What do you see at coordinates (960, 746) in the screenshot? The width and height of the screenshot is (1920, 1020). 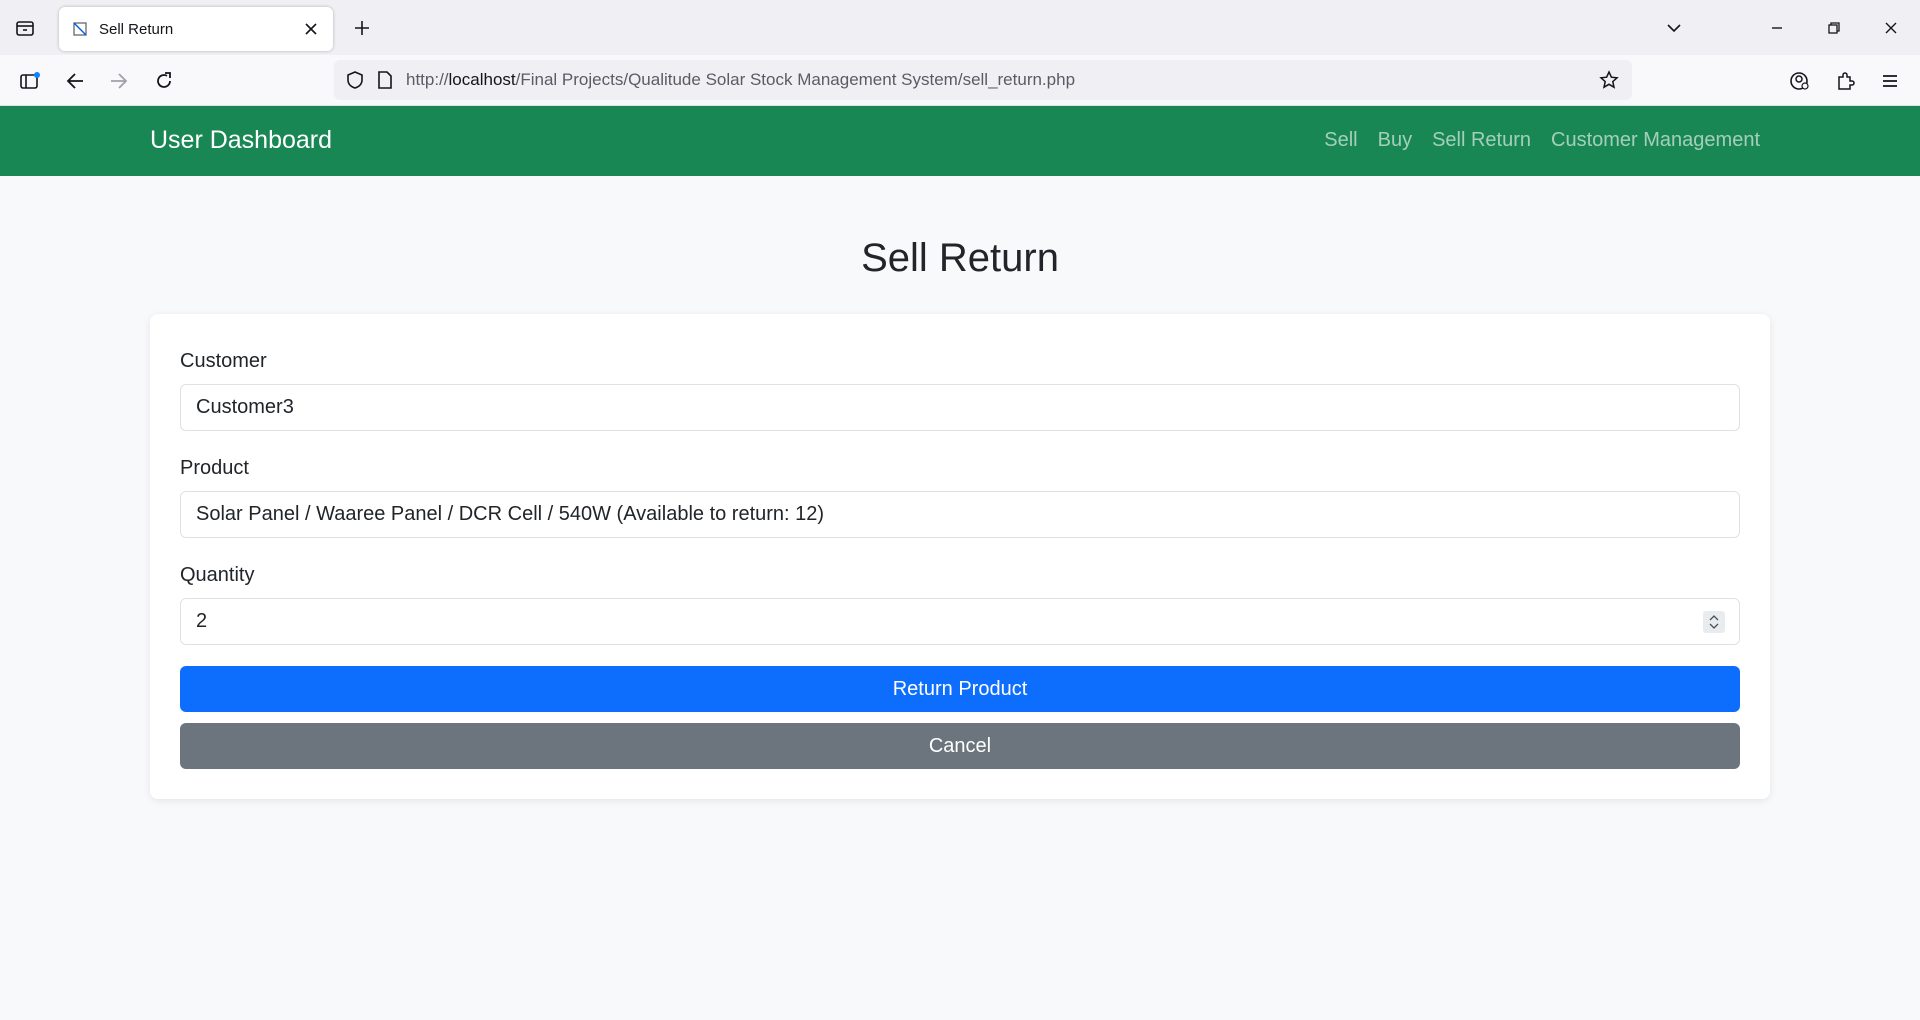 I see `cancel-button: Cancel` at bounding box center [960, 746].